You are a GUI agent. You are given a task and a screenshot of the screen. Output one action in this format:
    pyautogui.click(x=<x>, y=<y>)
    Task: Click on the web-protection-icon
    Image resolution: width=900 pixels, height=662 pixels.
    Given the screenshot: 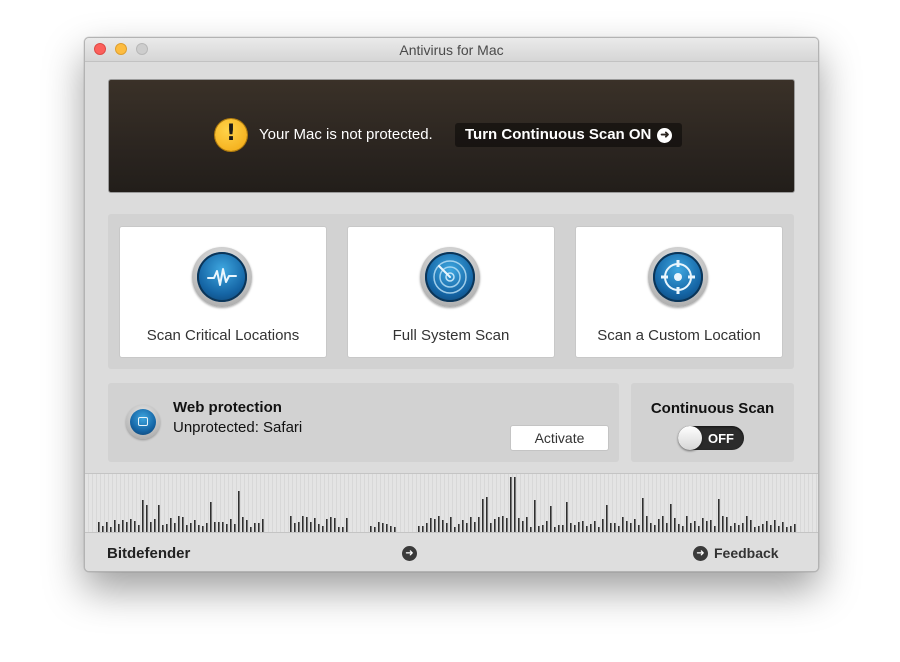 What is the action you would take?
    pyautogui.click(x=143, y=422)
    